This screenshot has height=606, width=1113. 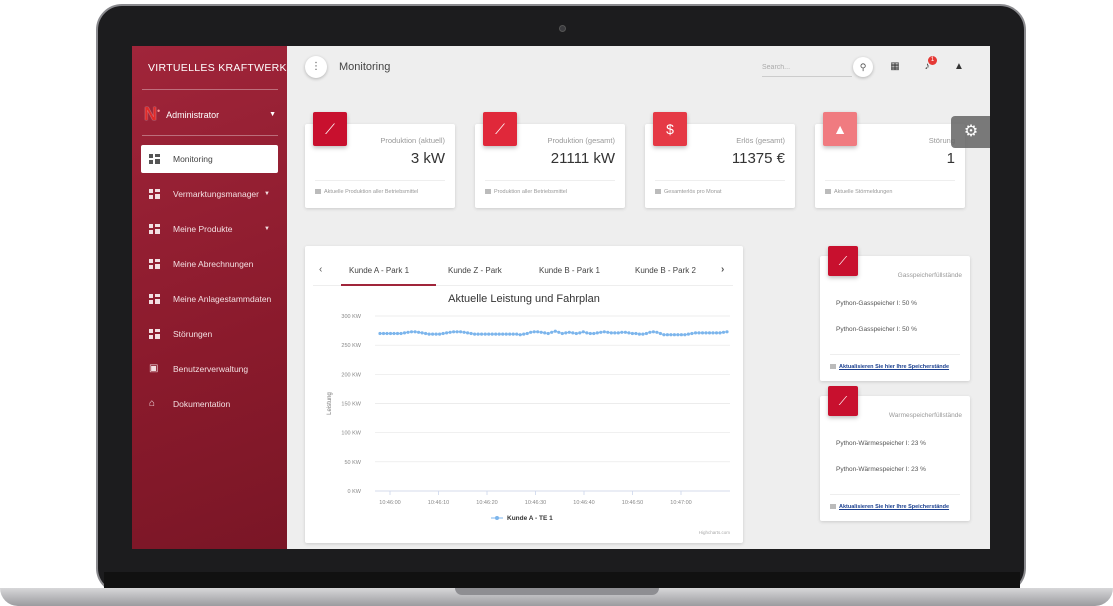 What do you see at coordinates (722, 269) in the screenshot?
I see `tab-next-arrow-icon: ›` at bounding box center [722, 269].